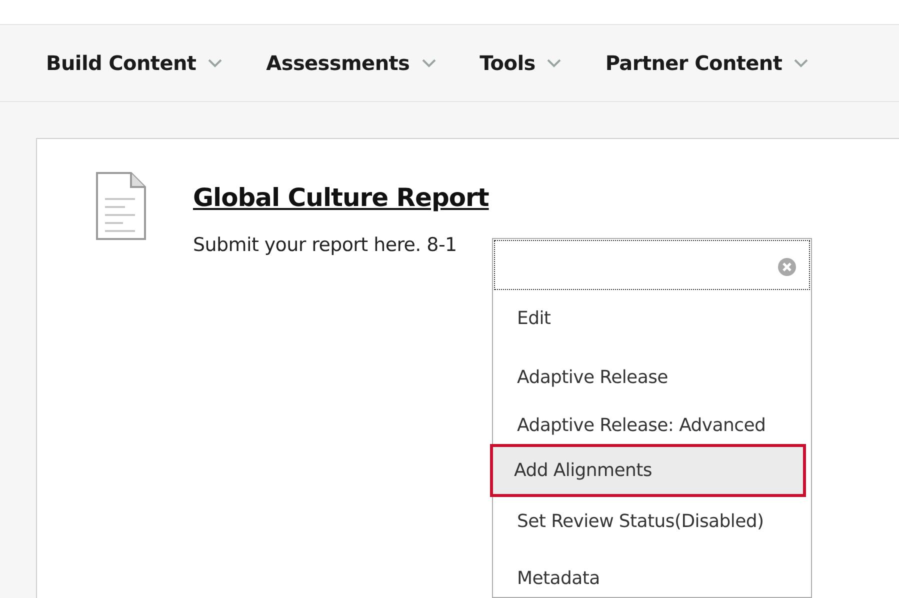 The height and width of the screenshot is (598, 899). Describe the element at coordinates (652, 265) in the screenshot. I see `search-field` at that location.